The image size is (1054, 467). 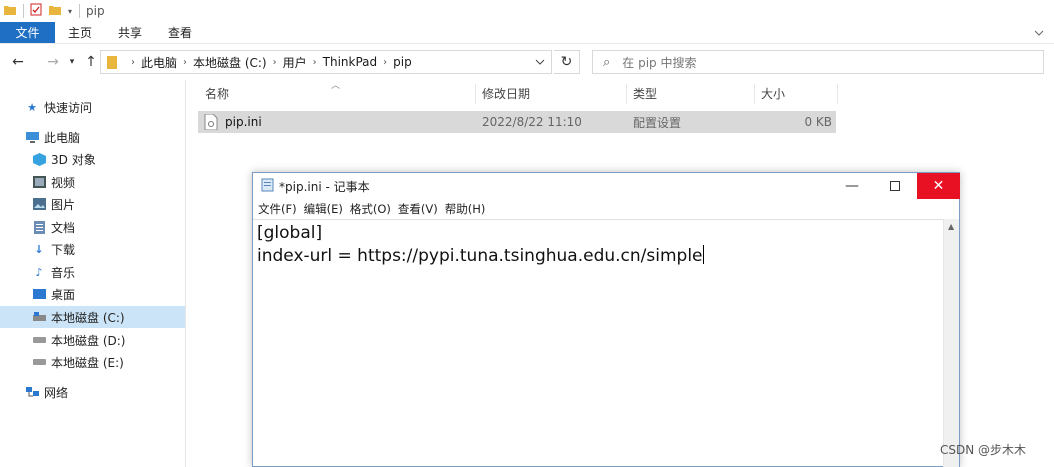 What do you see at coordinates (73, 159) in the screenshot?
I see `sidebar-item-label: 3D 对象` at bounding box center [73, 159].